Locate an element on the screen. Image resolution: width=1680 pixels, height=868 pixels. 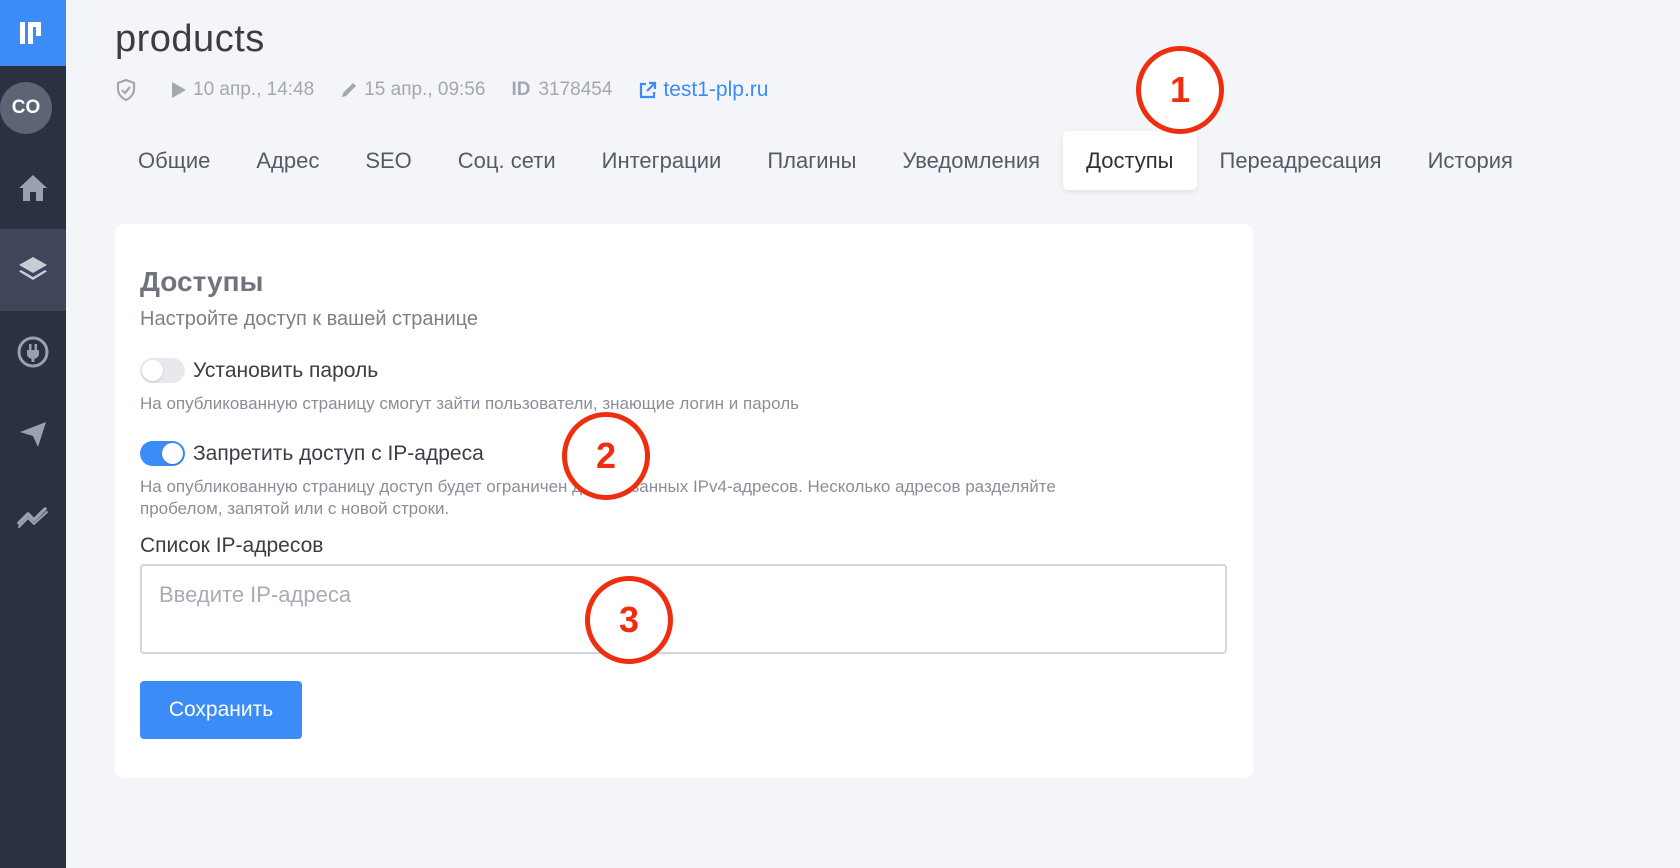
edited-date-text: 15 апр., 09:56 is located at coordinates (425, 89).